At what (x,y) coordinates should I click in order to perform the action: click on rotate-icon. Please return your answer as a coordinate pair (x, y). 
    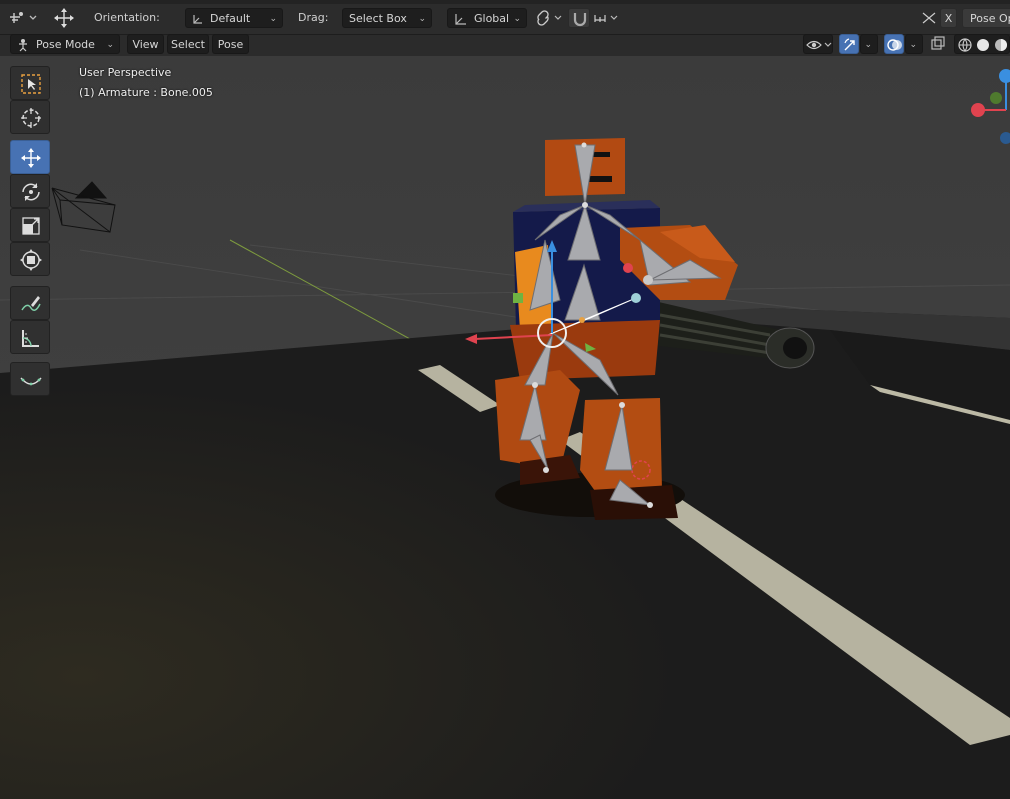
    Looking at the image, I should click on (31, 192).